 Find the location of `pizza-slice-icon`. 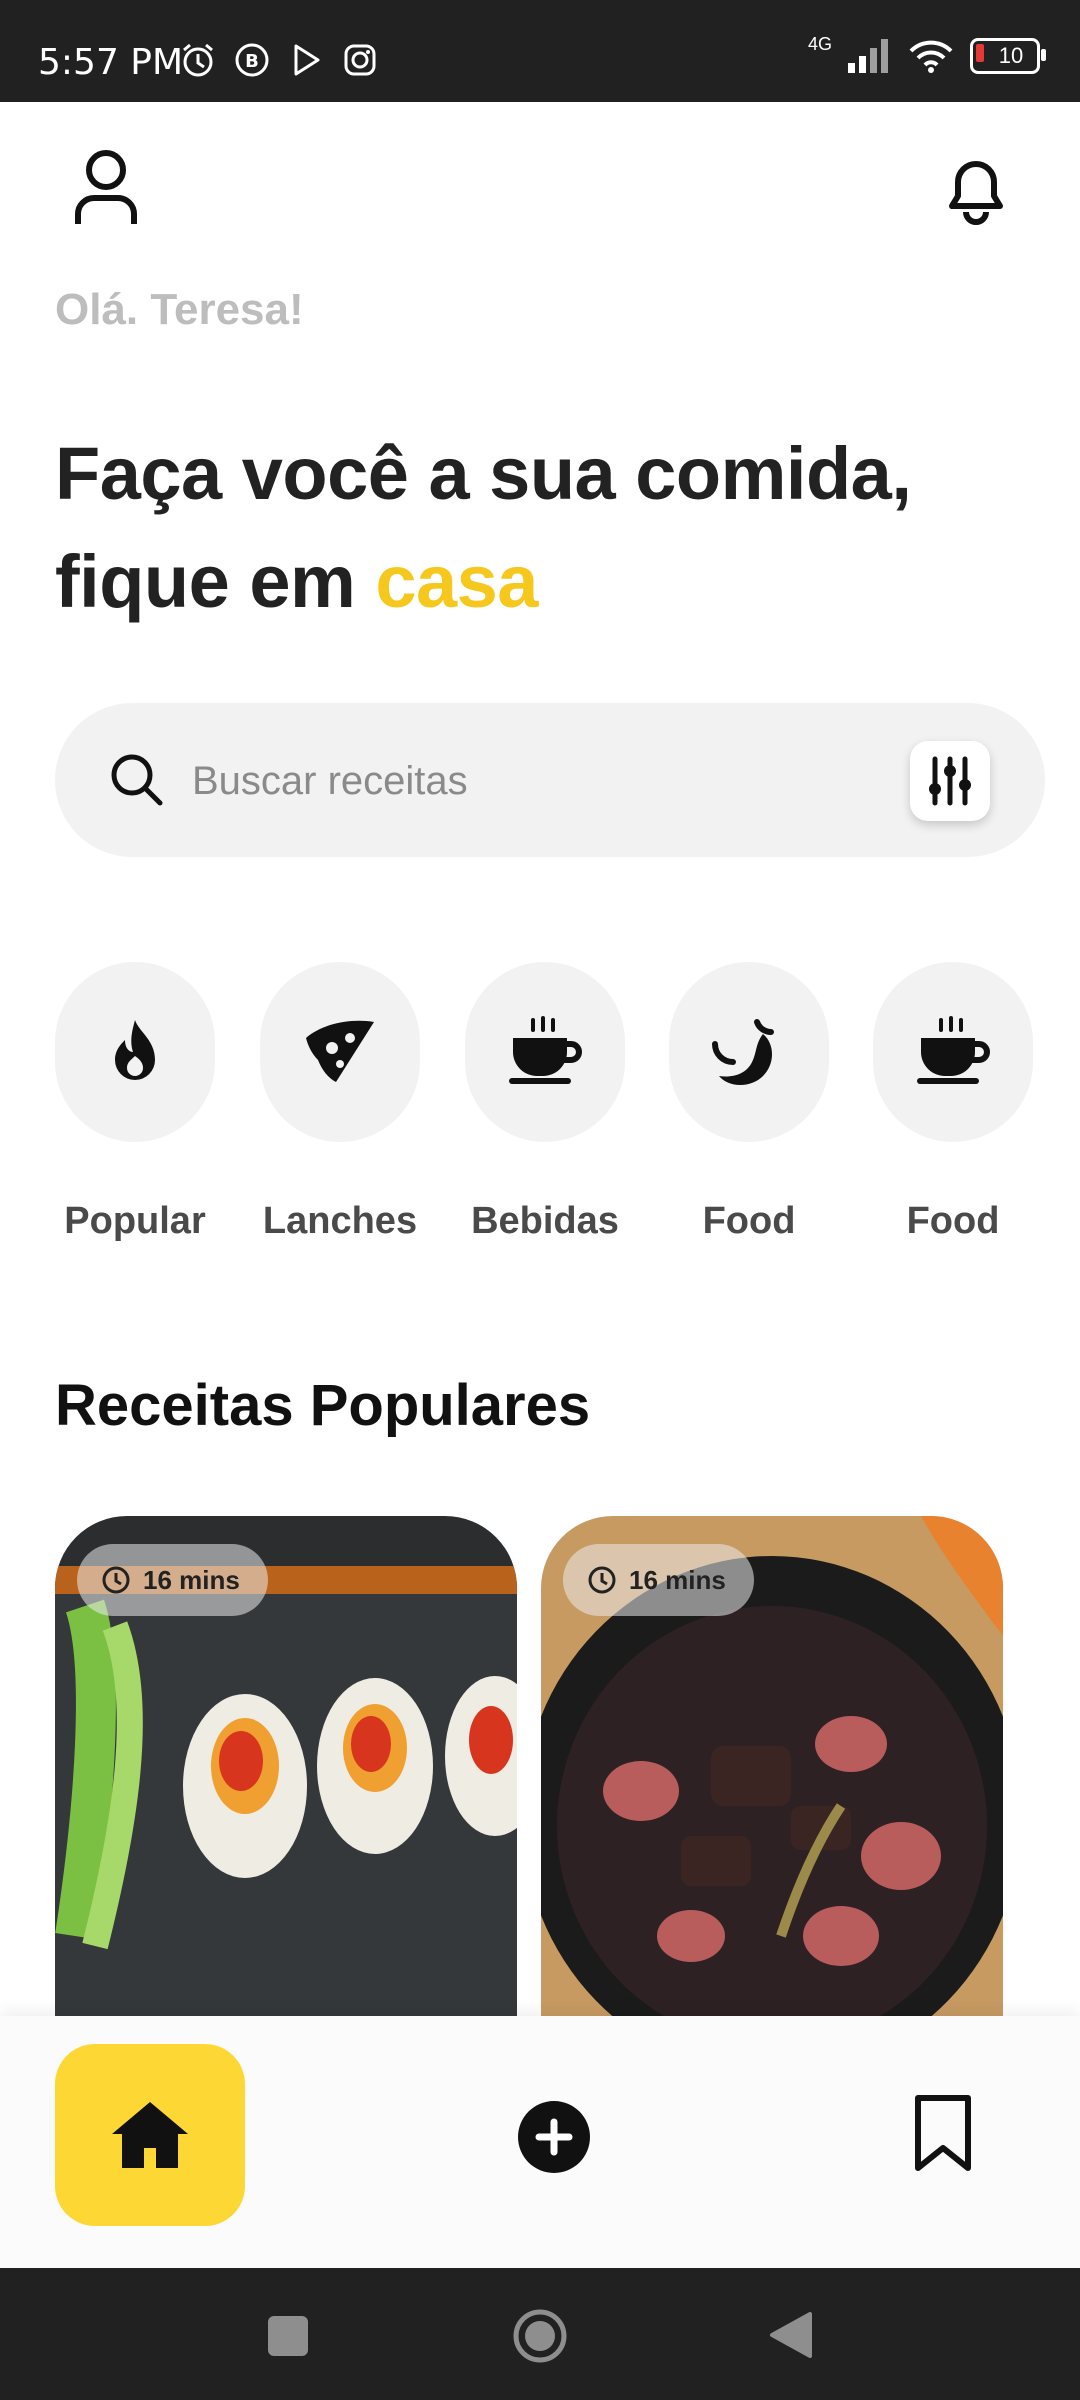

pizza-slice-icon is located at coordinates (340, 1051).